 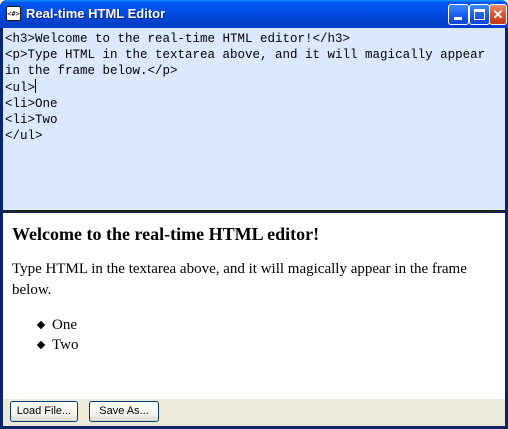 I want to click on list-item: Two, so click(x=270, y=345).